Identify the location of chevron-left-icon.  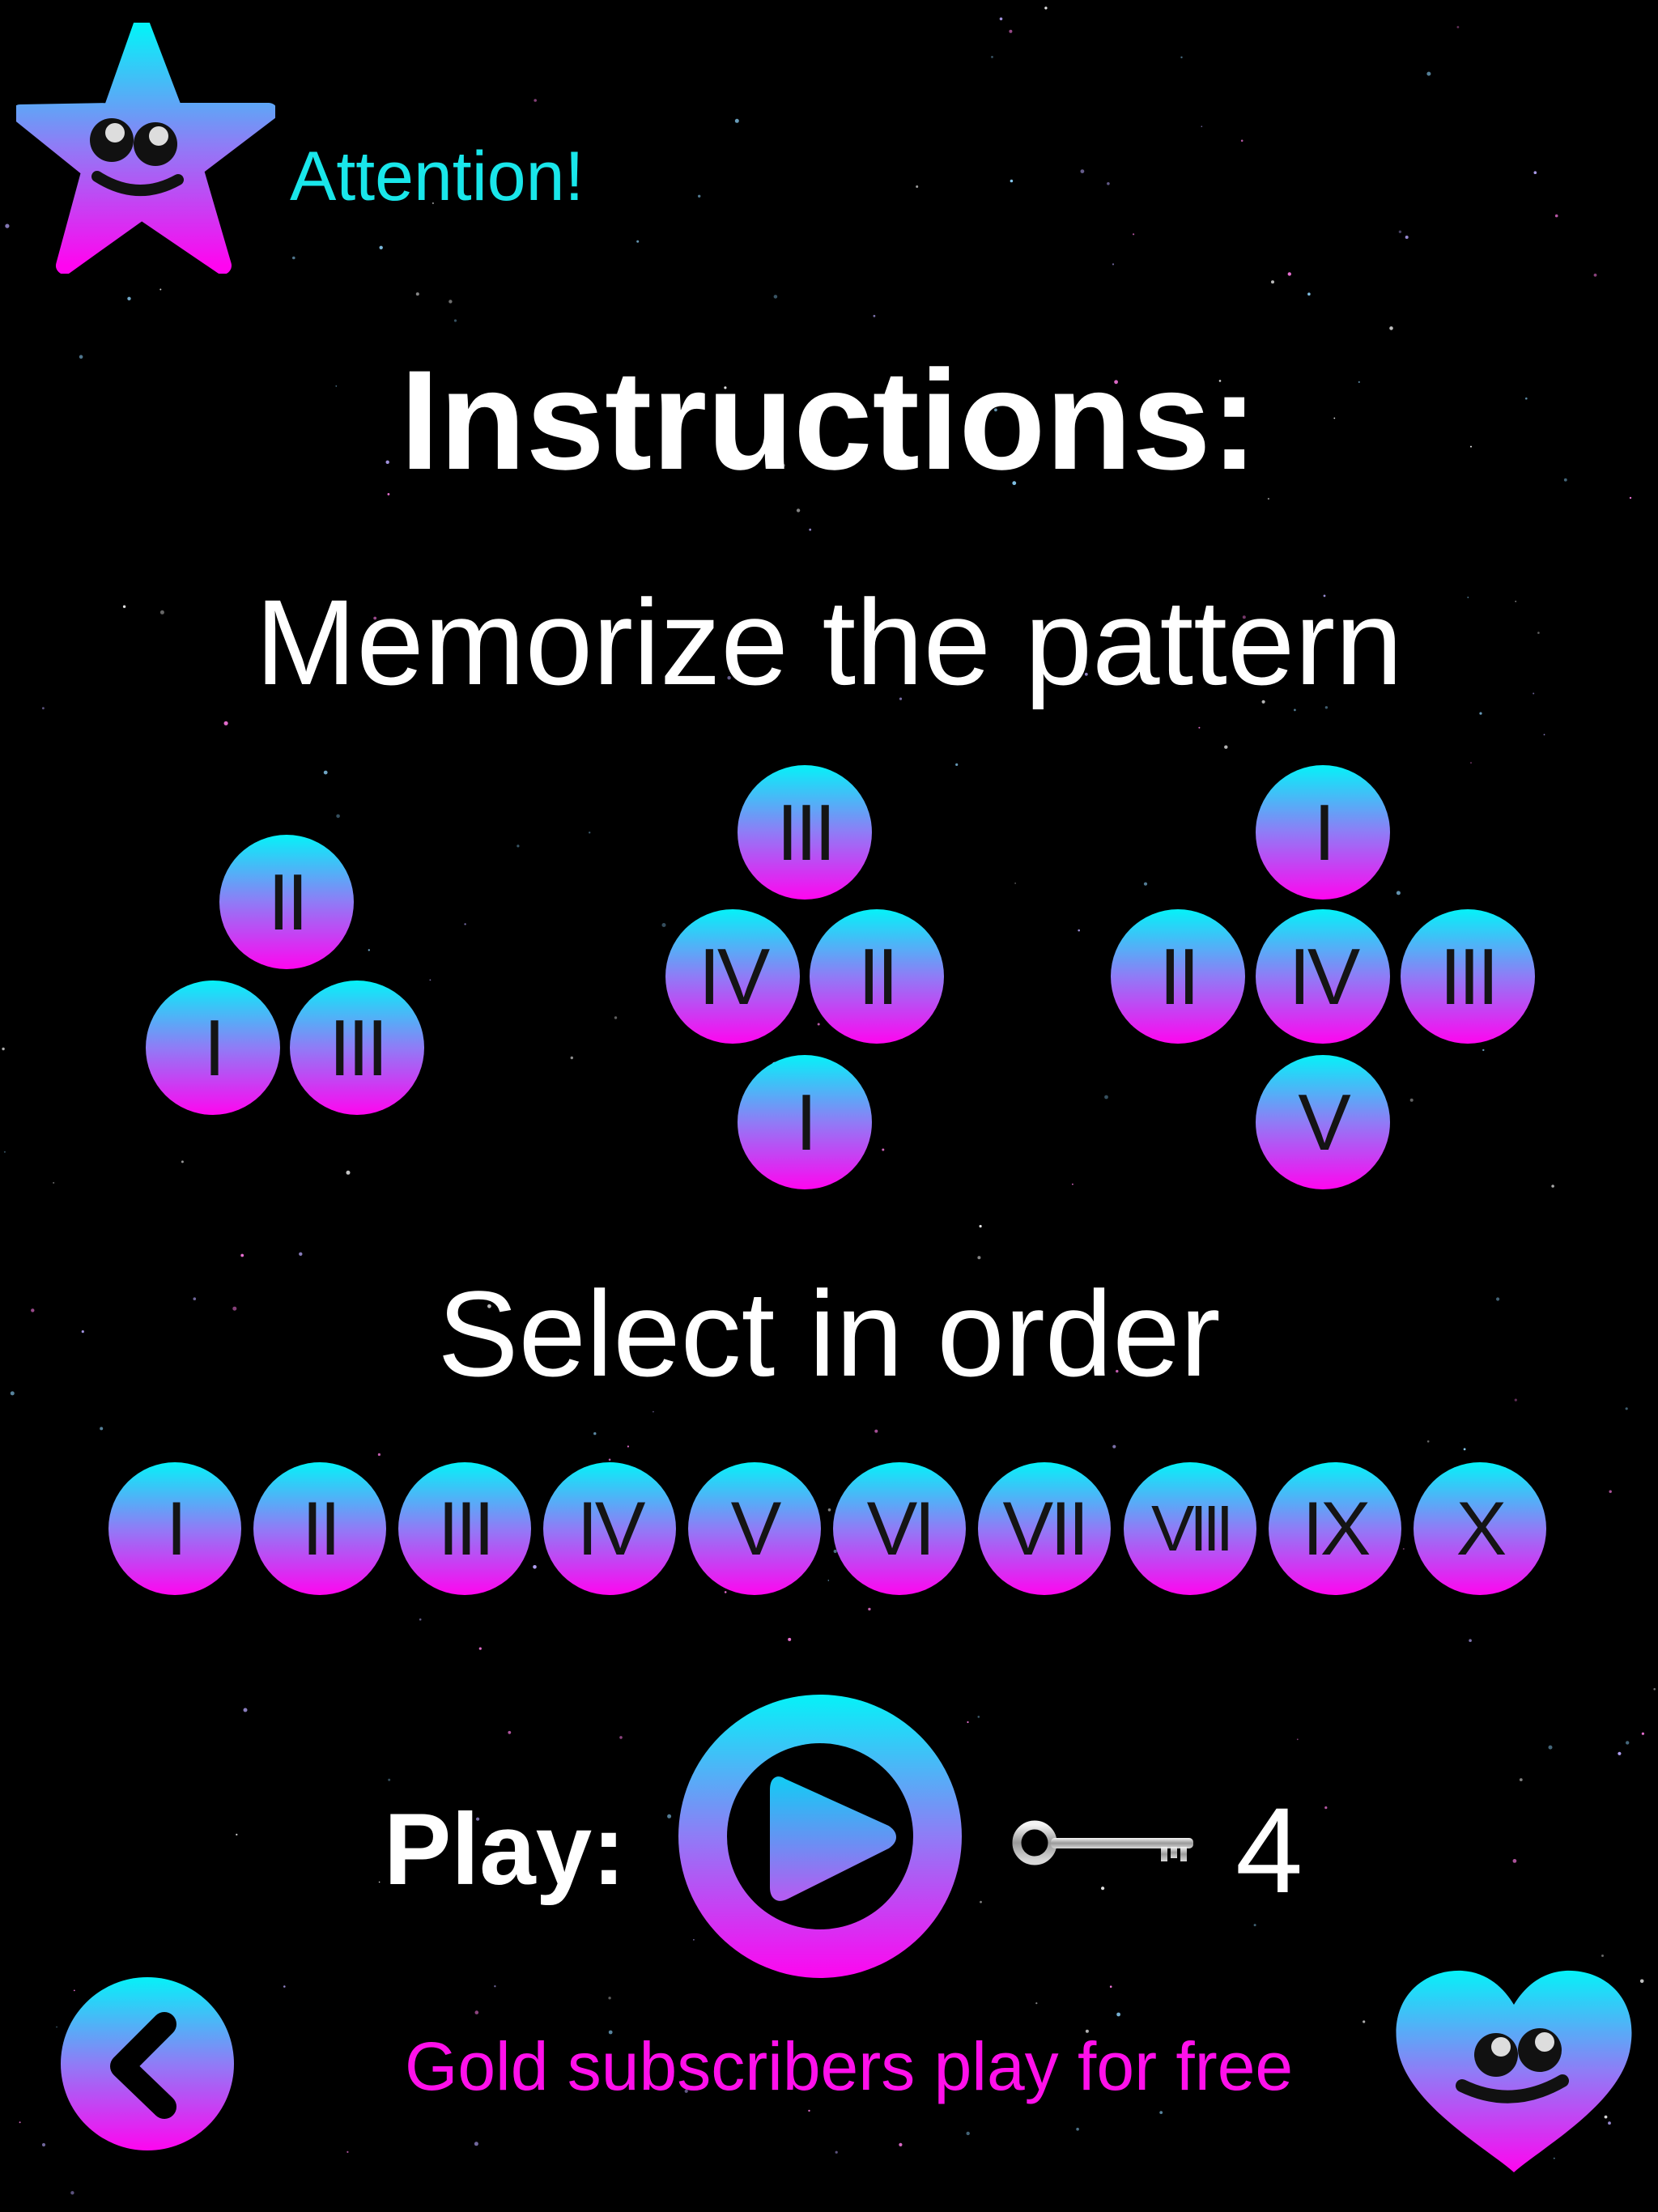
(143, 2065).